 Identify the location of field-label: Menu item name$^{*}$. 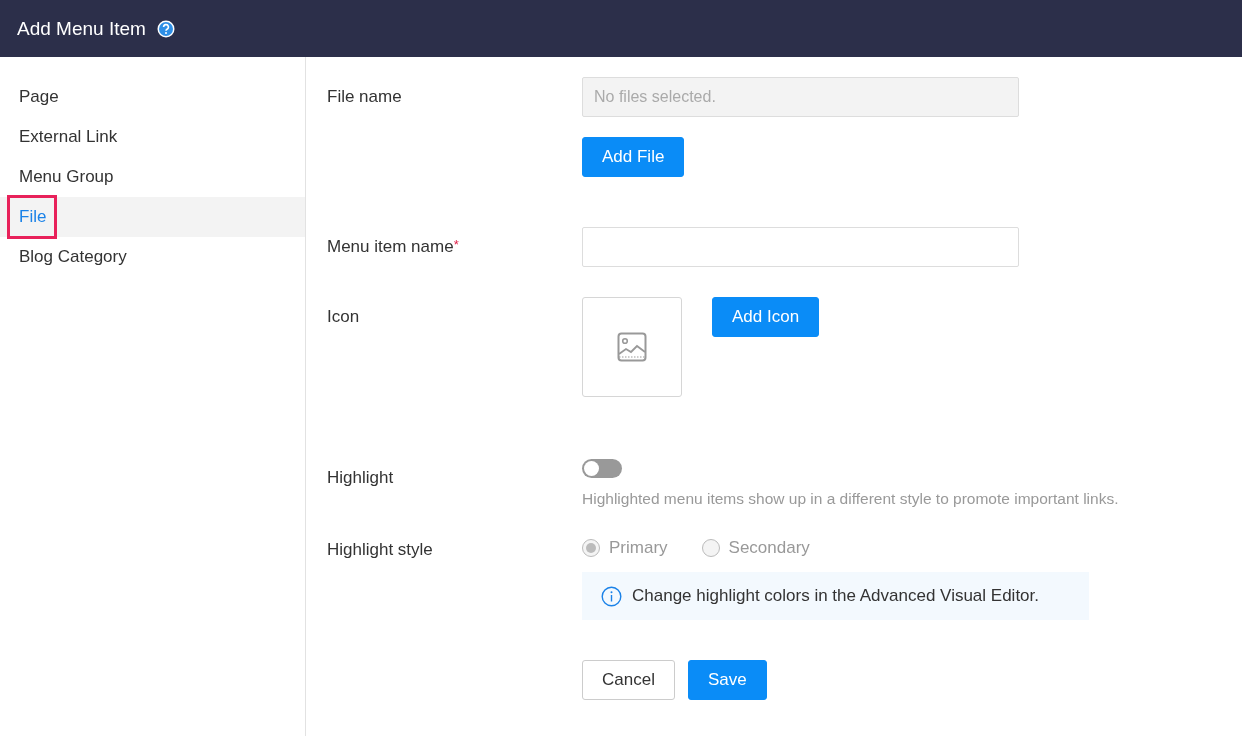
(393, 246).